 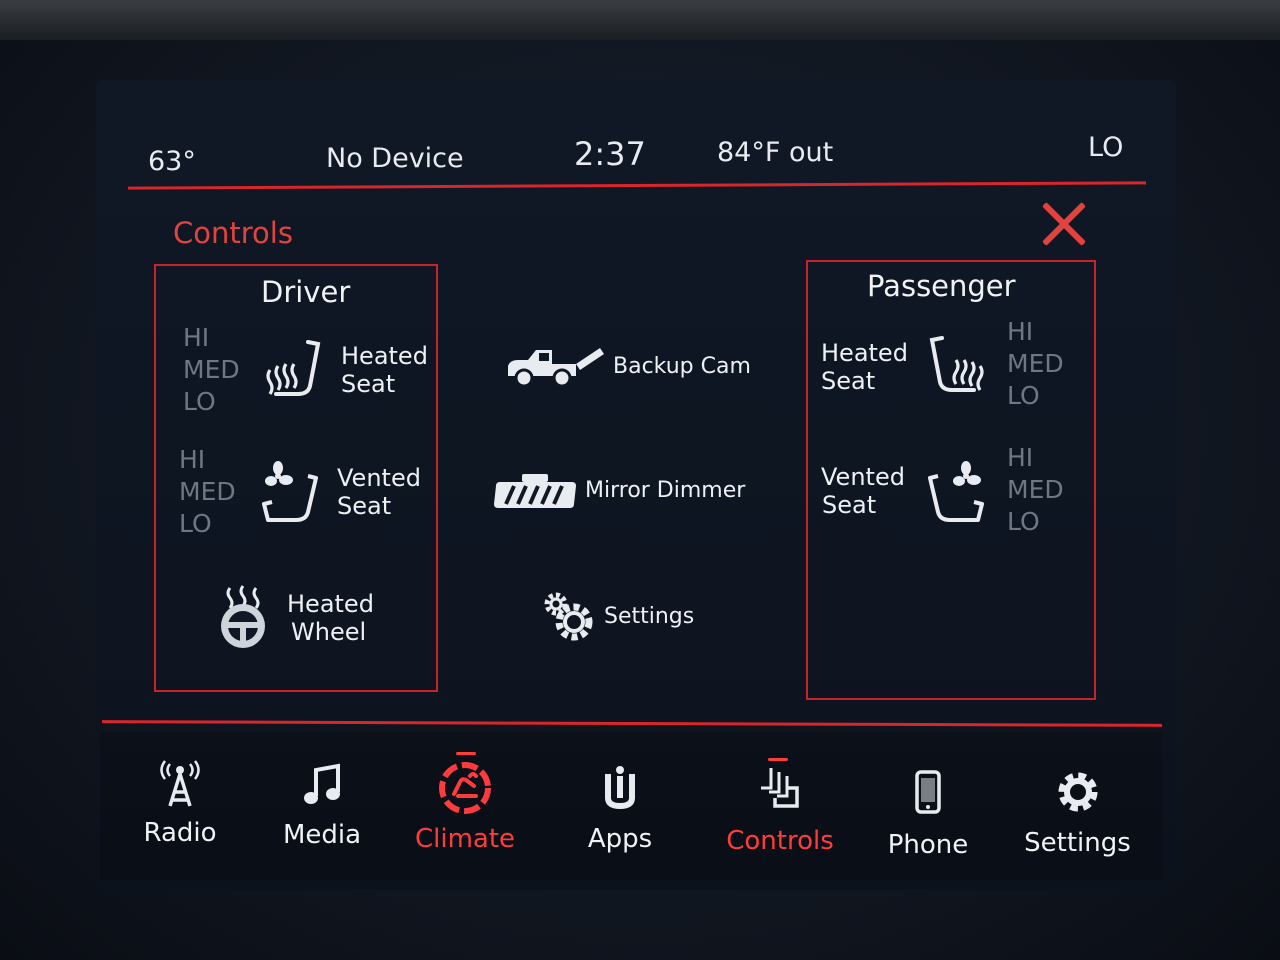 What do you see at coordinates (172, 161) in the screenshot?
I see `interior-temp: 63°` at bounding box center [172, 161].